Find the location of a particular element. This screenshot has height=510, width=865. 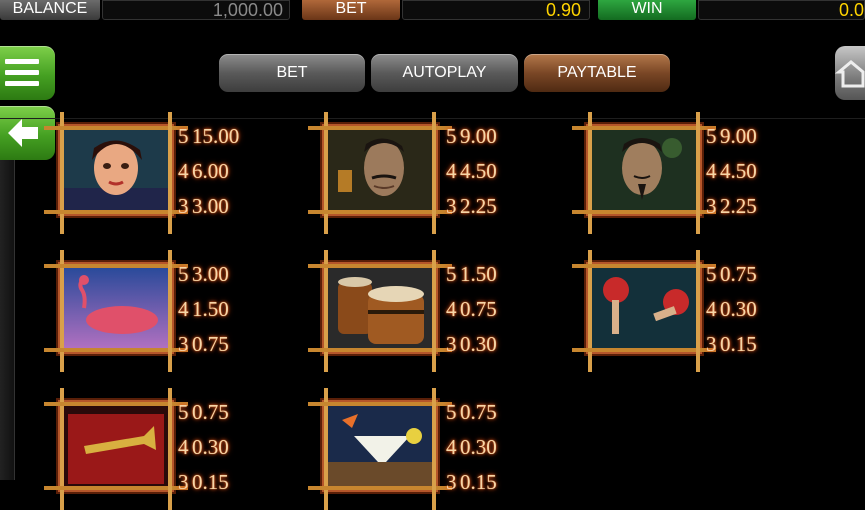

symbol-man-with-goatee is located at coordinates (644, 173).